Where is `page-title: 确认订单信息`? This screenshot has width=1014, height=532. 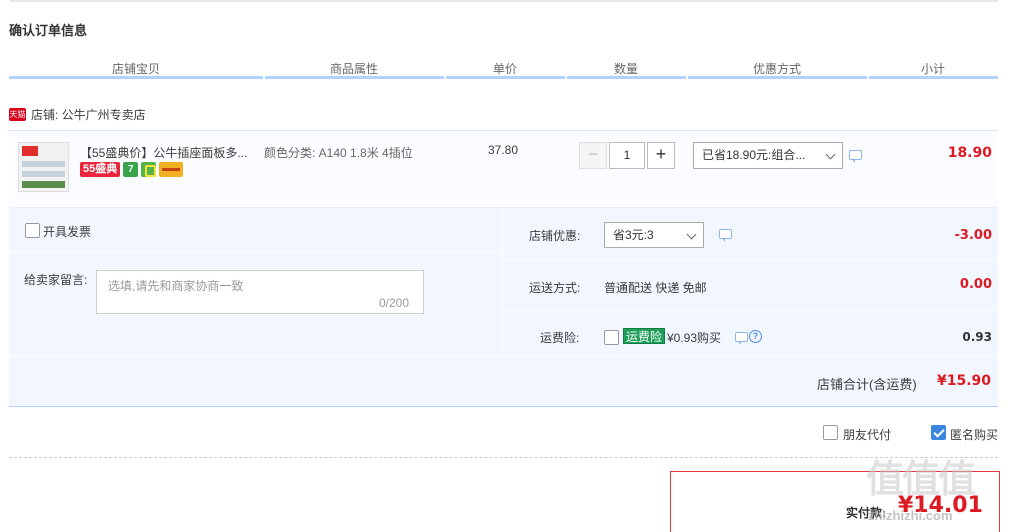 page-title: 确认订单信息 is located at coordinates (48, 30).